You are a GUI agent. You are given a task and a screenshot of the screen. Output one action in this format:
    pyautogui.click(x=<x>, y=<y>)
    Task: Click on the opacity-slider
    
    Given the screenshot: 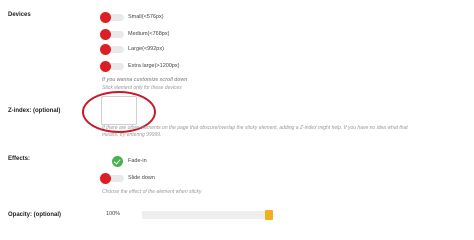 What is the action you would take?
    pyautogui.click(x=207, y=215)
    